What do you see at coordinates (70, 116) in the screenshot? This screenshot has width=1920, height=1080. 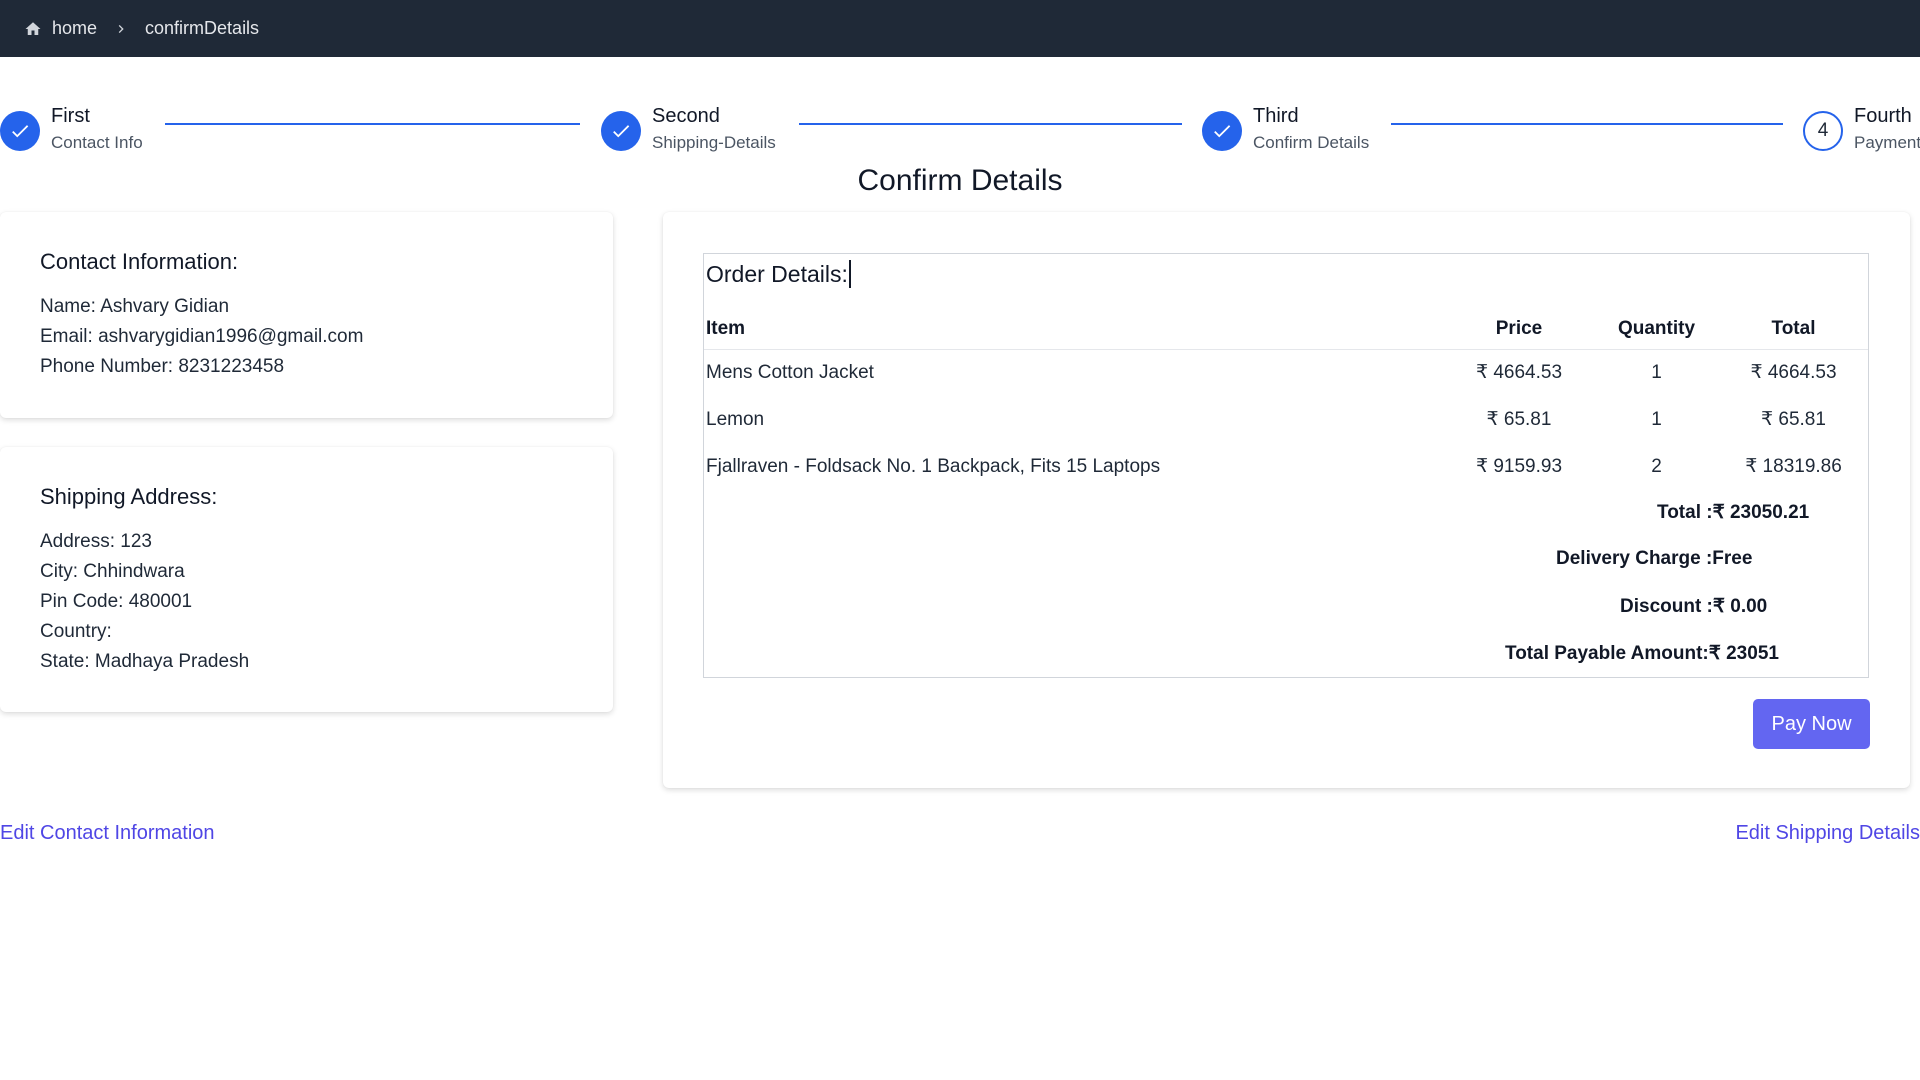 I see `step-title: First` at bounding box center [70, 116].